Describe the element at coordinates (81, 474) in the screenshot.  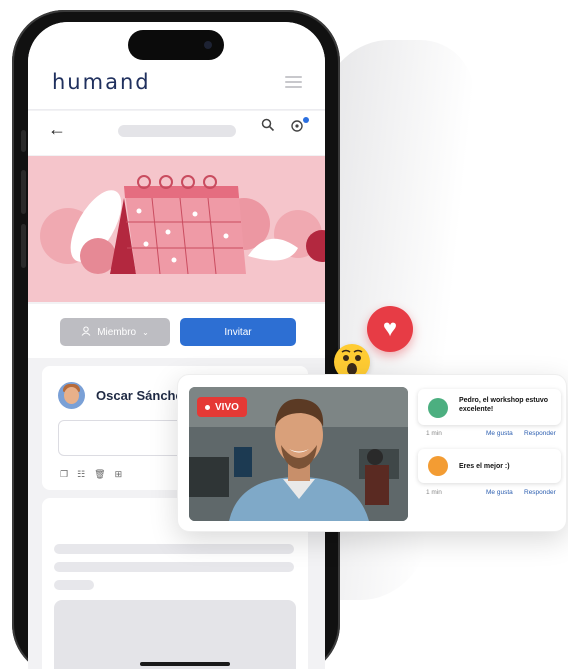
I see `settings-icon: ☷` at that location.